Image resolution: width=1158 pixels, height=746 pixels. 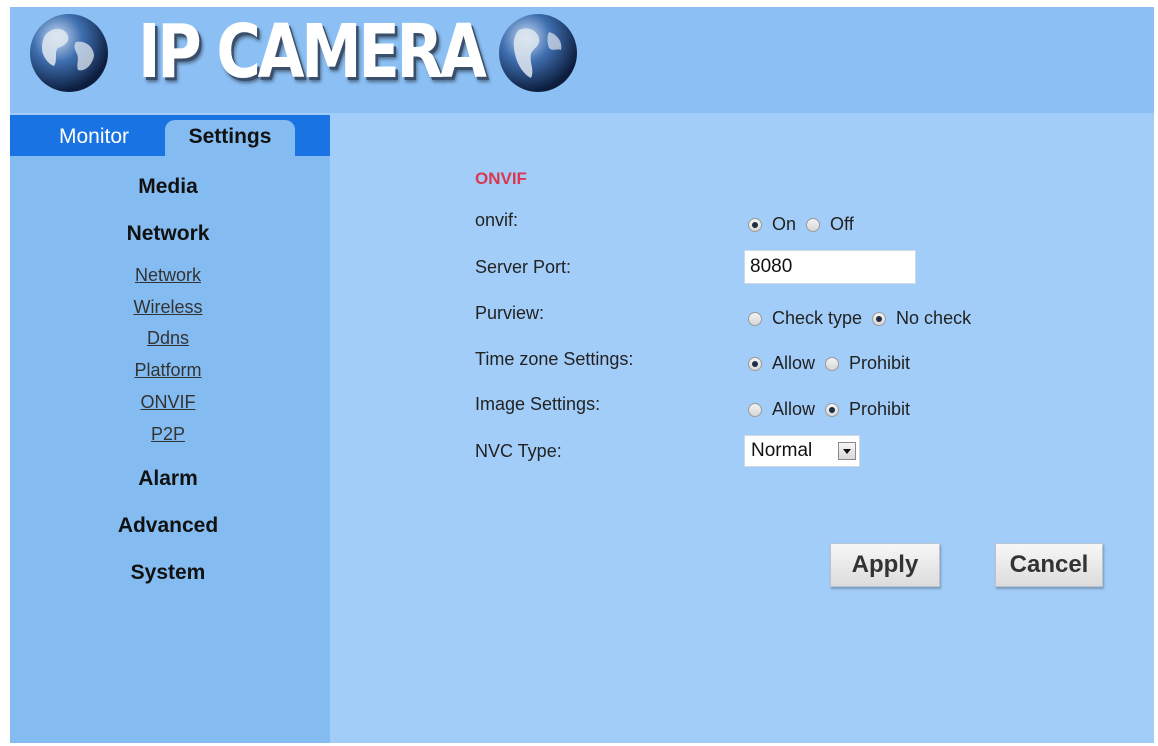 I want to click on sidebar-section-network: Network, so click(x=168, y=234).